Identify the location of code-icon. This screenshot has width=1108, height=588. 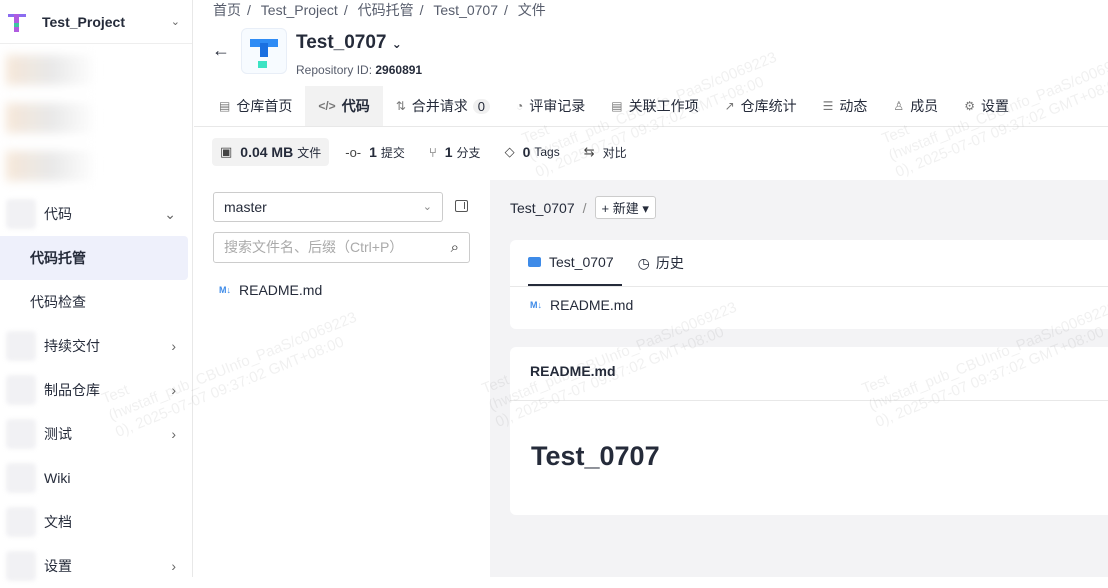
(21, 214).